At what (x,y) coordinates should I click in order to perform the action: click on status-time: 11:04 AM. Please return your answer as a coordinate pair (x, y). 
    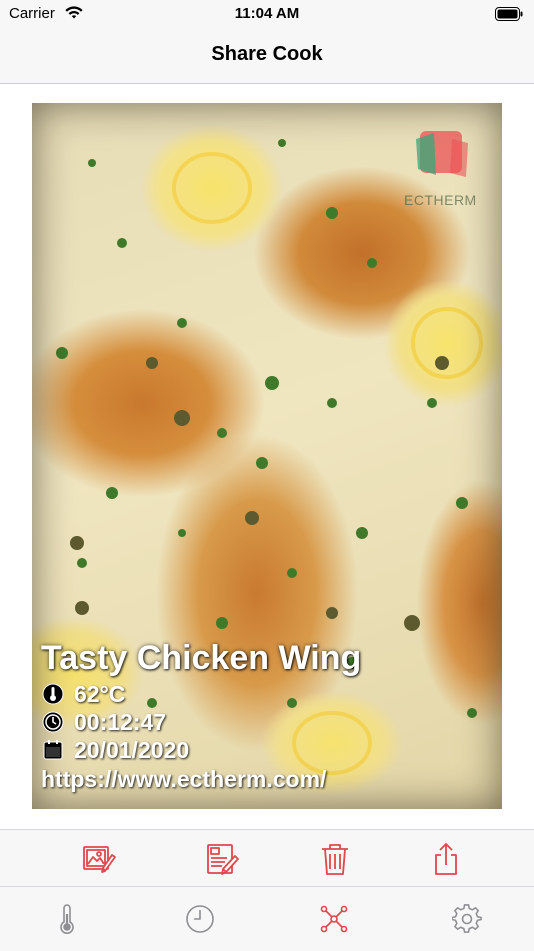
    Looking at the image, I should click on (267, 13).